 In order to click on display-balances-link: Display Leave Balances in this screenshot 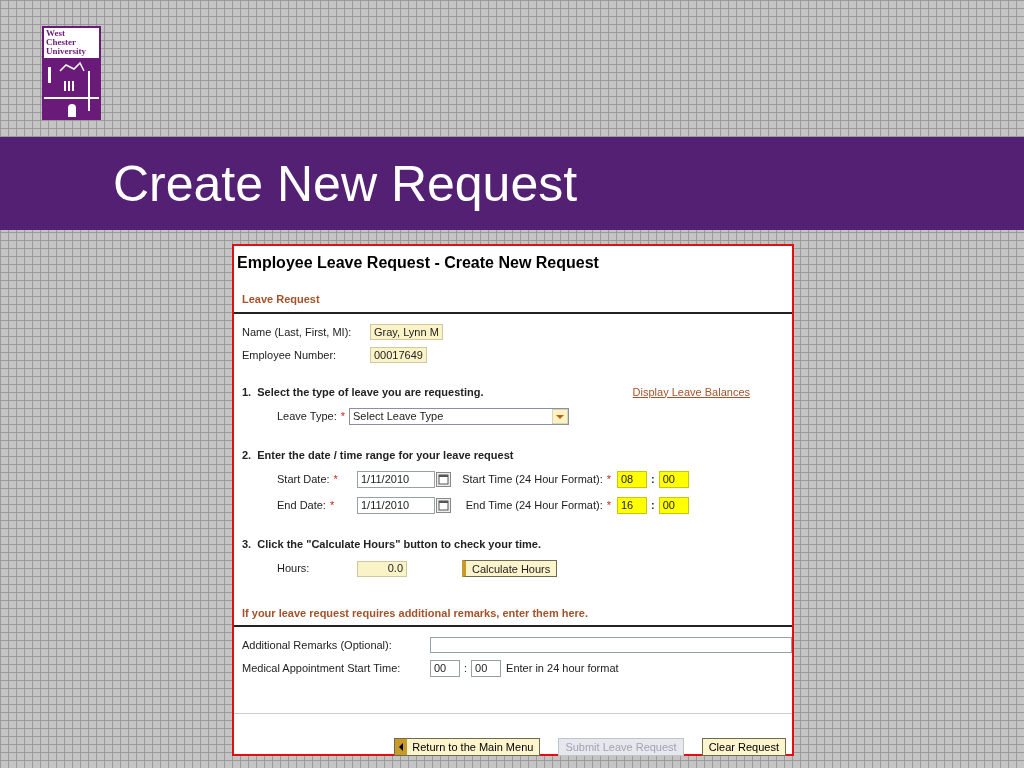, I will do `click(691, 391)`.